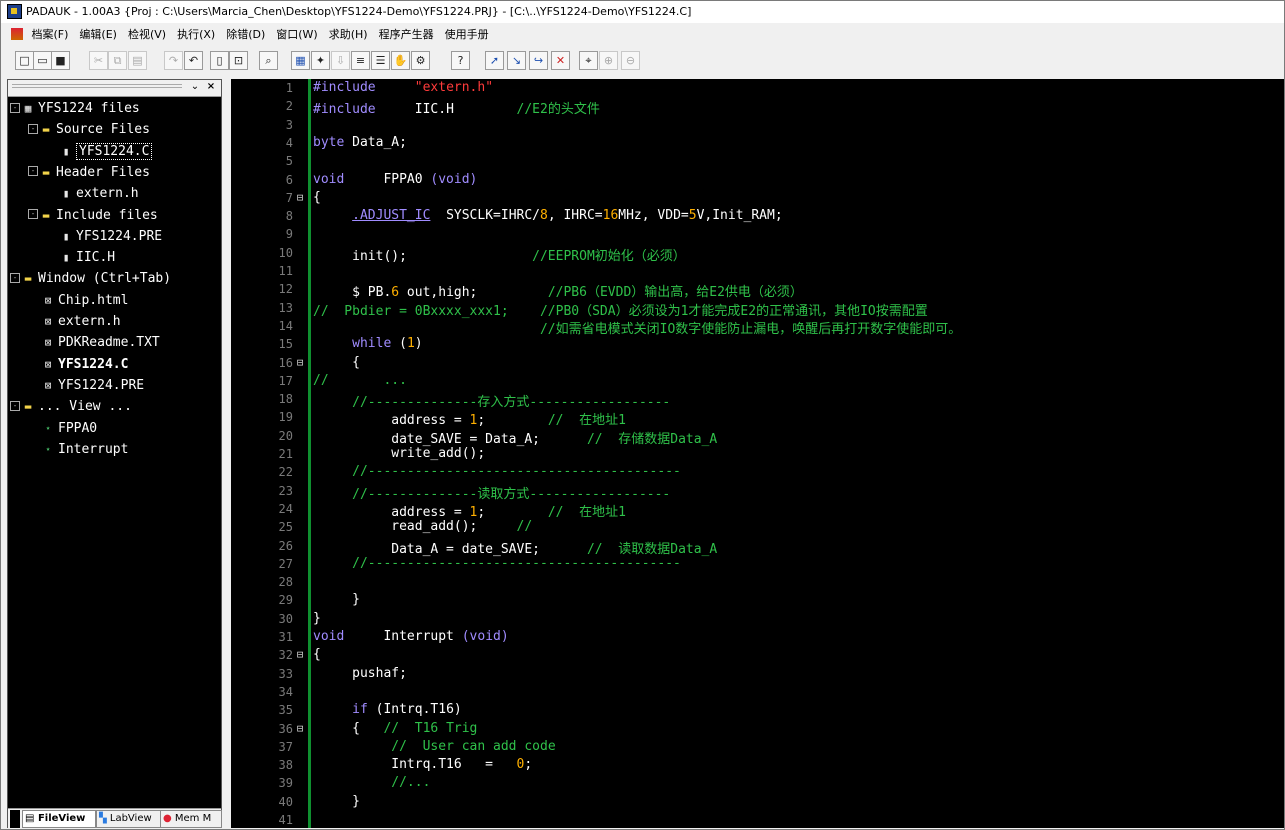 The width and height of the screenshot is (1285, 830). What do you see at coordinates (367, 343) in the screenshot?
I see `code-line: while (1)` at bounding box center [367, 343].